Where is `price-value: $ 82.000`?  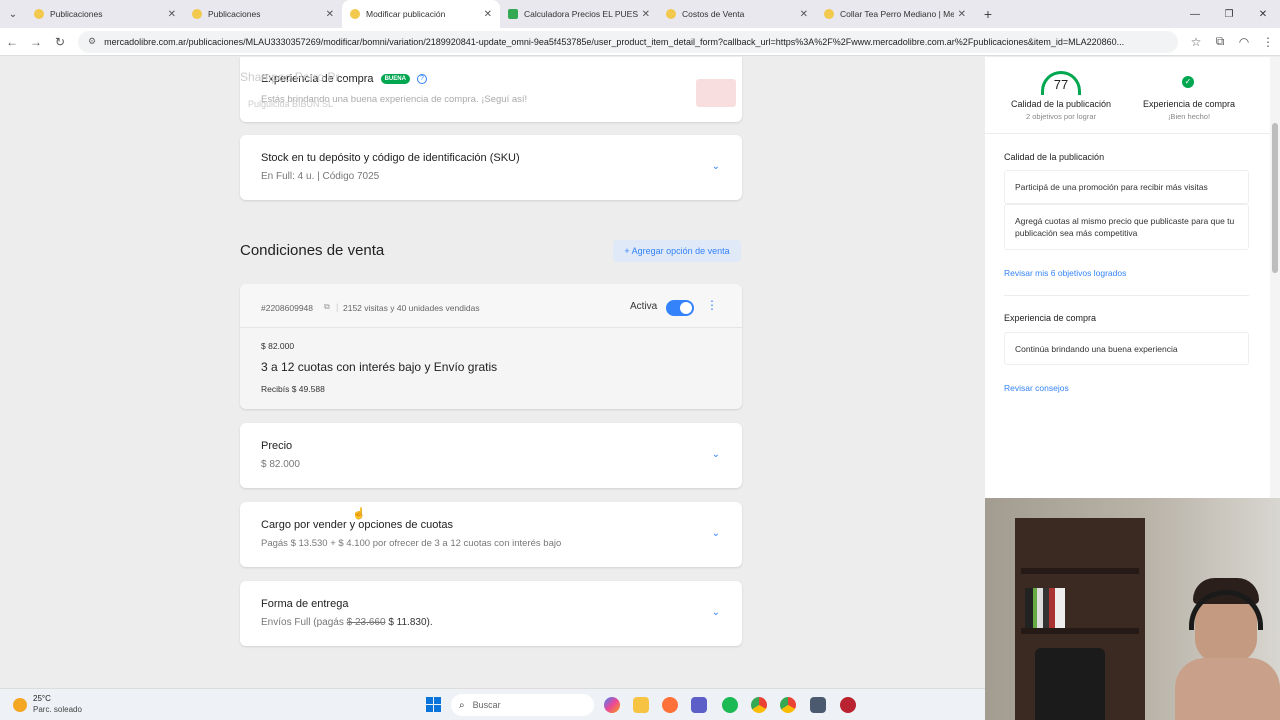
price-value: $ 82.000 is located at coordinates (280, 464).